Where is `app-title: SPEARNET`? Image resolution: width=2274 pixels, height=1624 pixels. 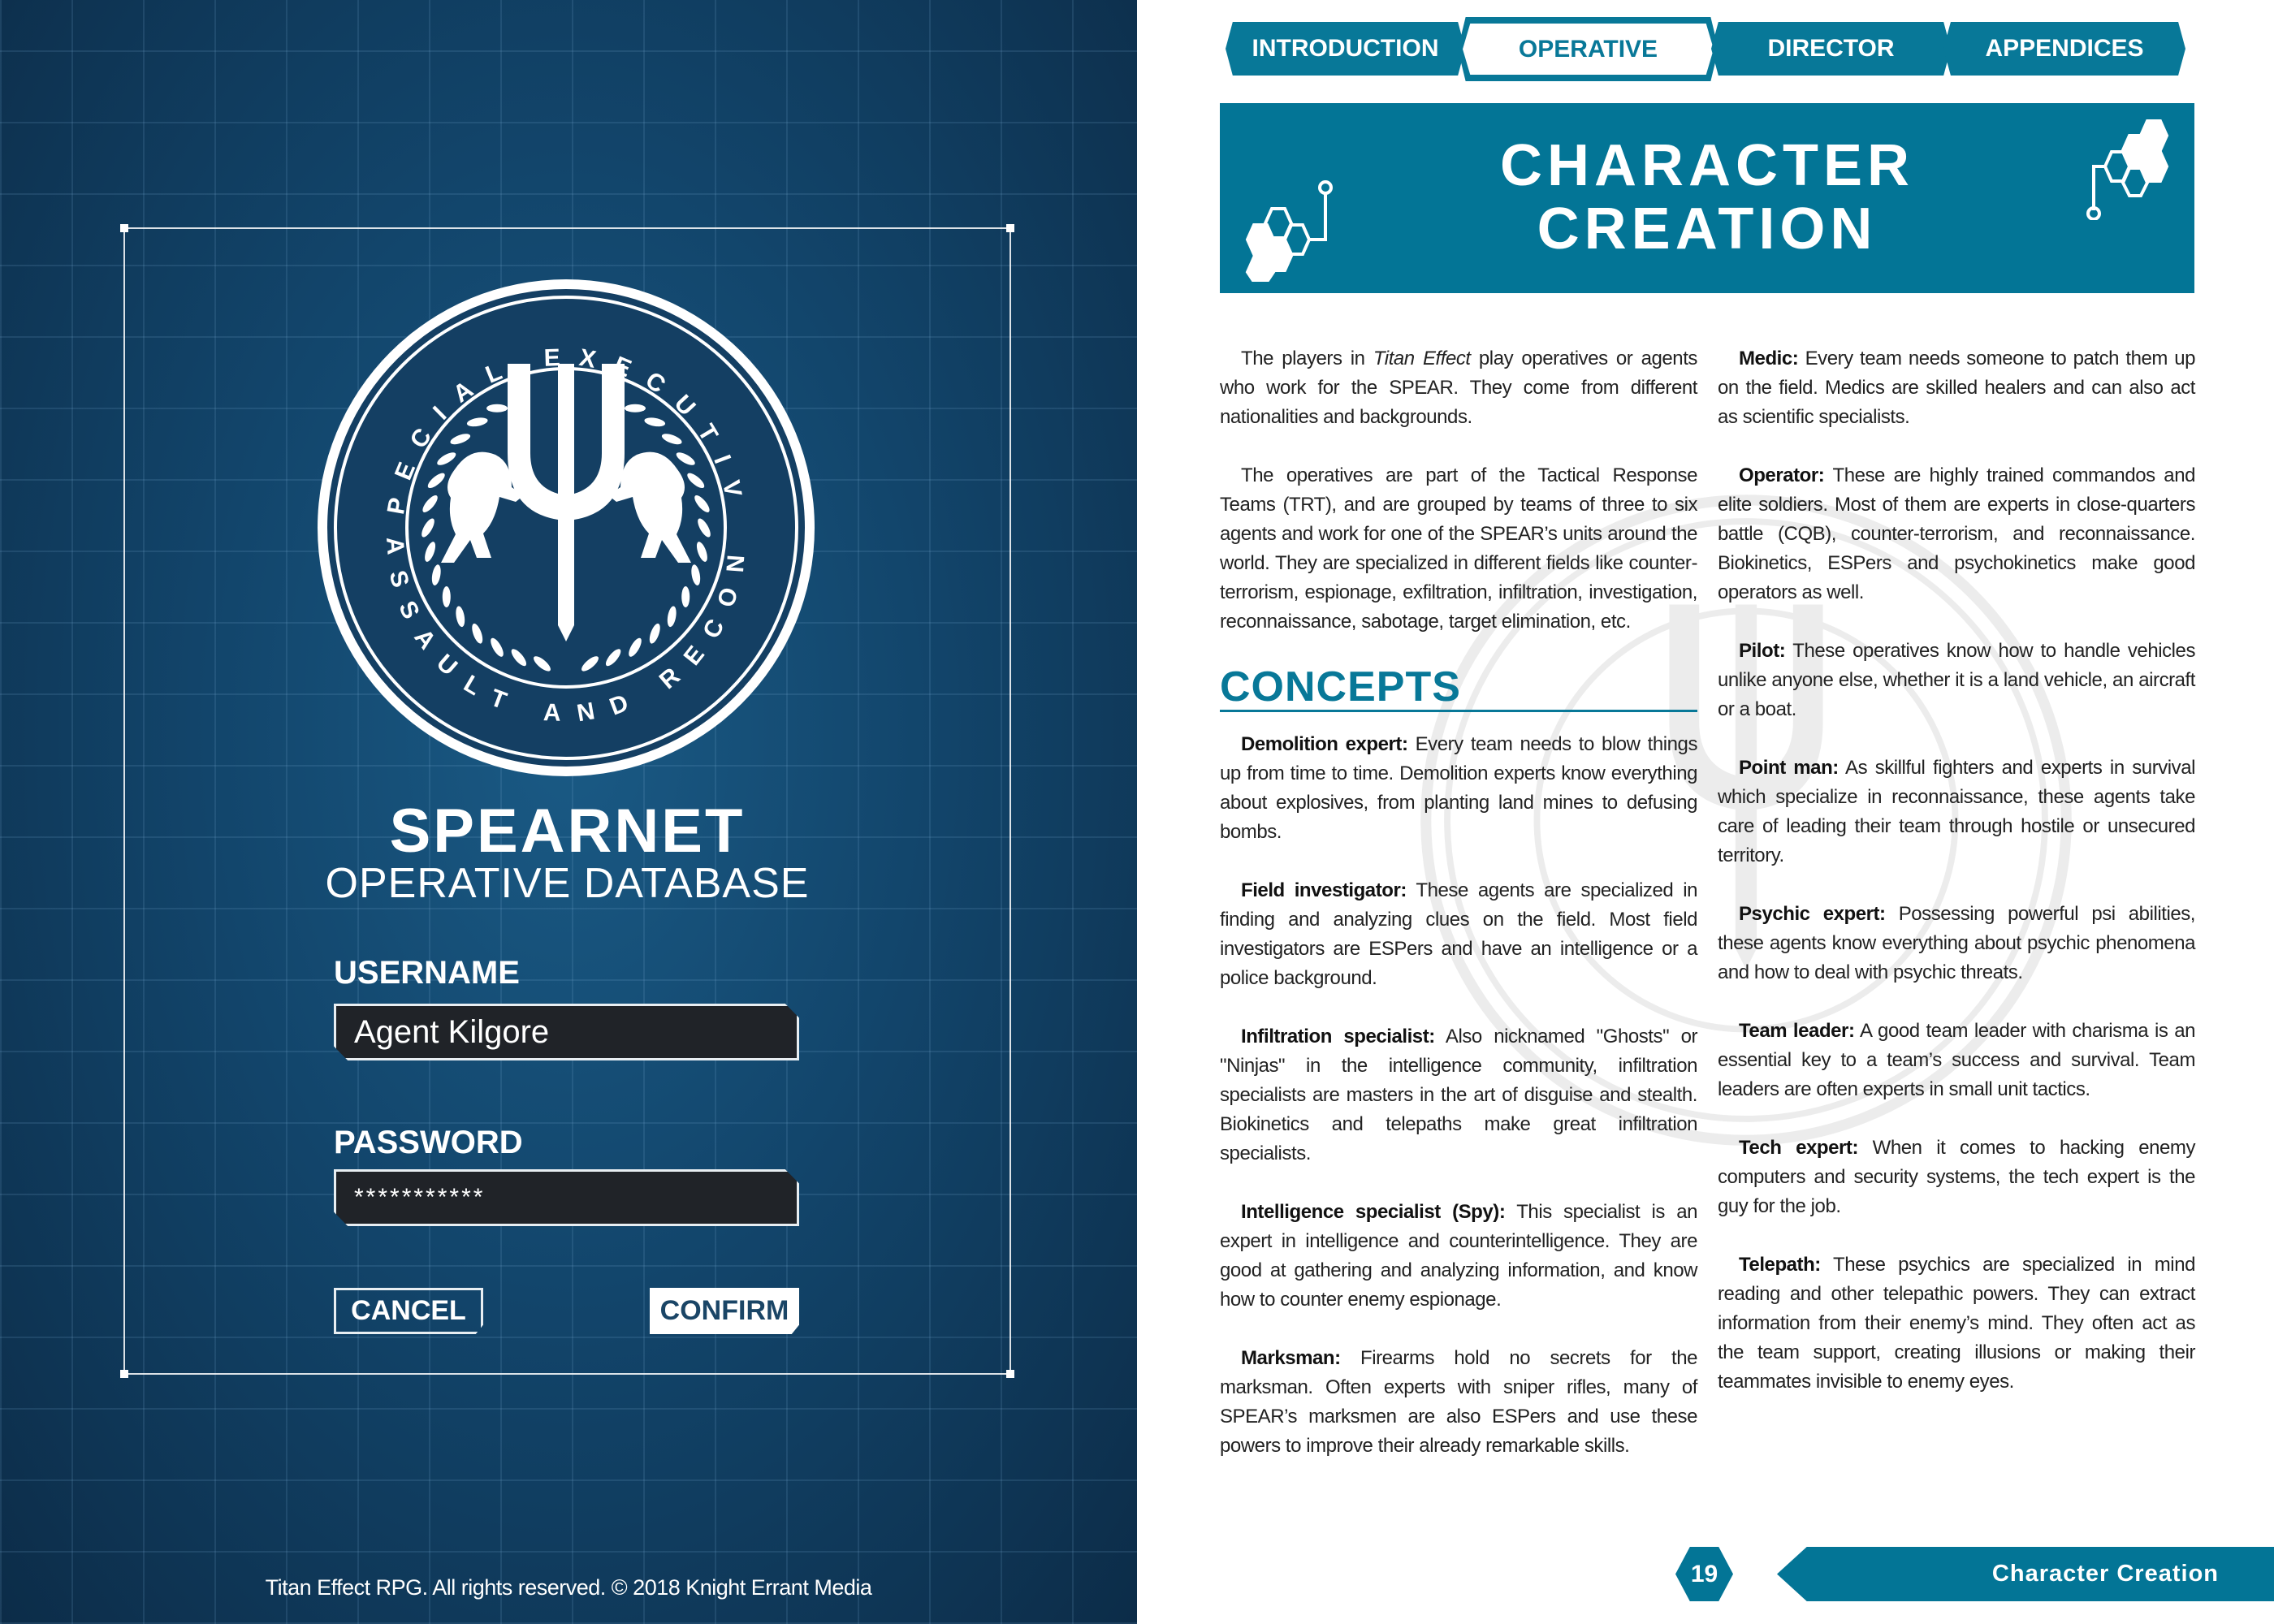
app-title: SPEARNET is located at coordinates (568, 832).